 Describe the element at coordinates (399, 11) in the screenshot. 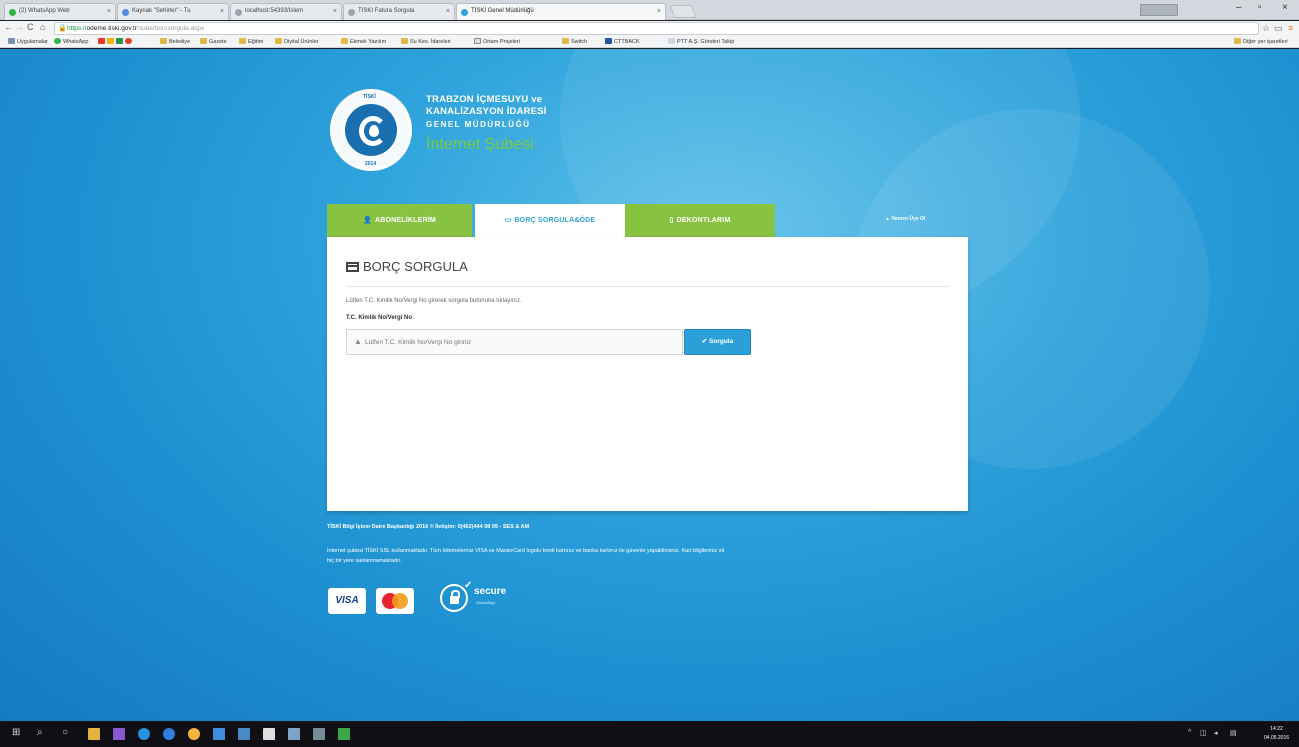

I see `browser-tab: TISKI Fatura Sorgula ×` at that location.